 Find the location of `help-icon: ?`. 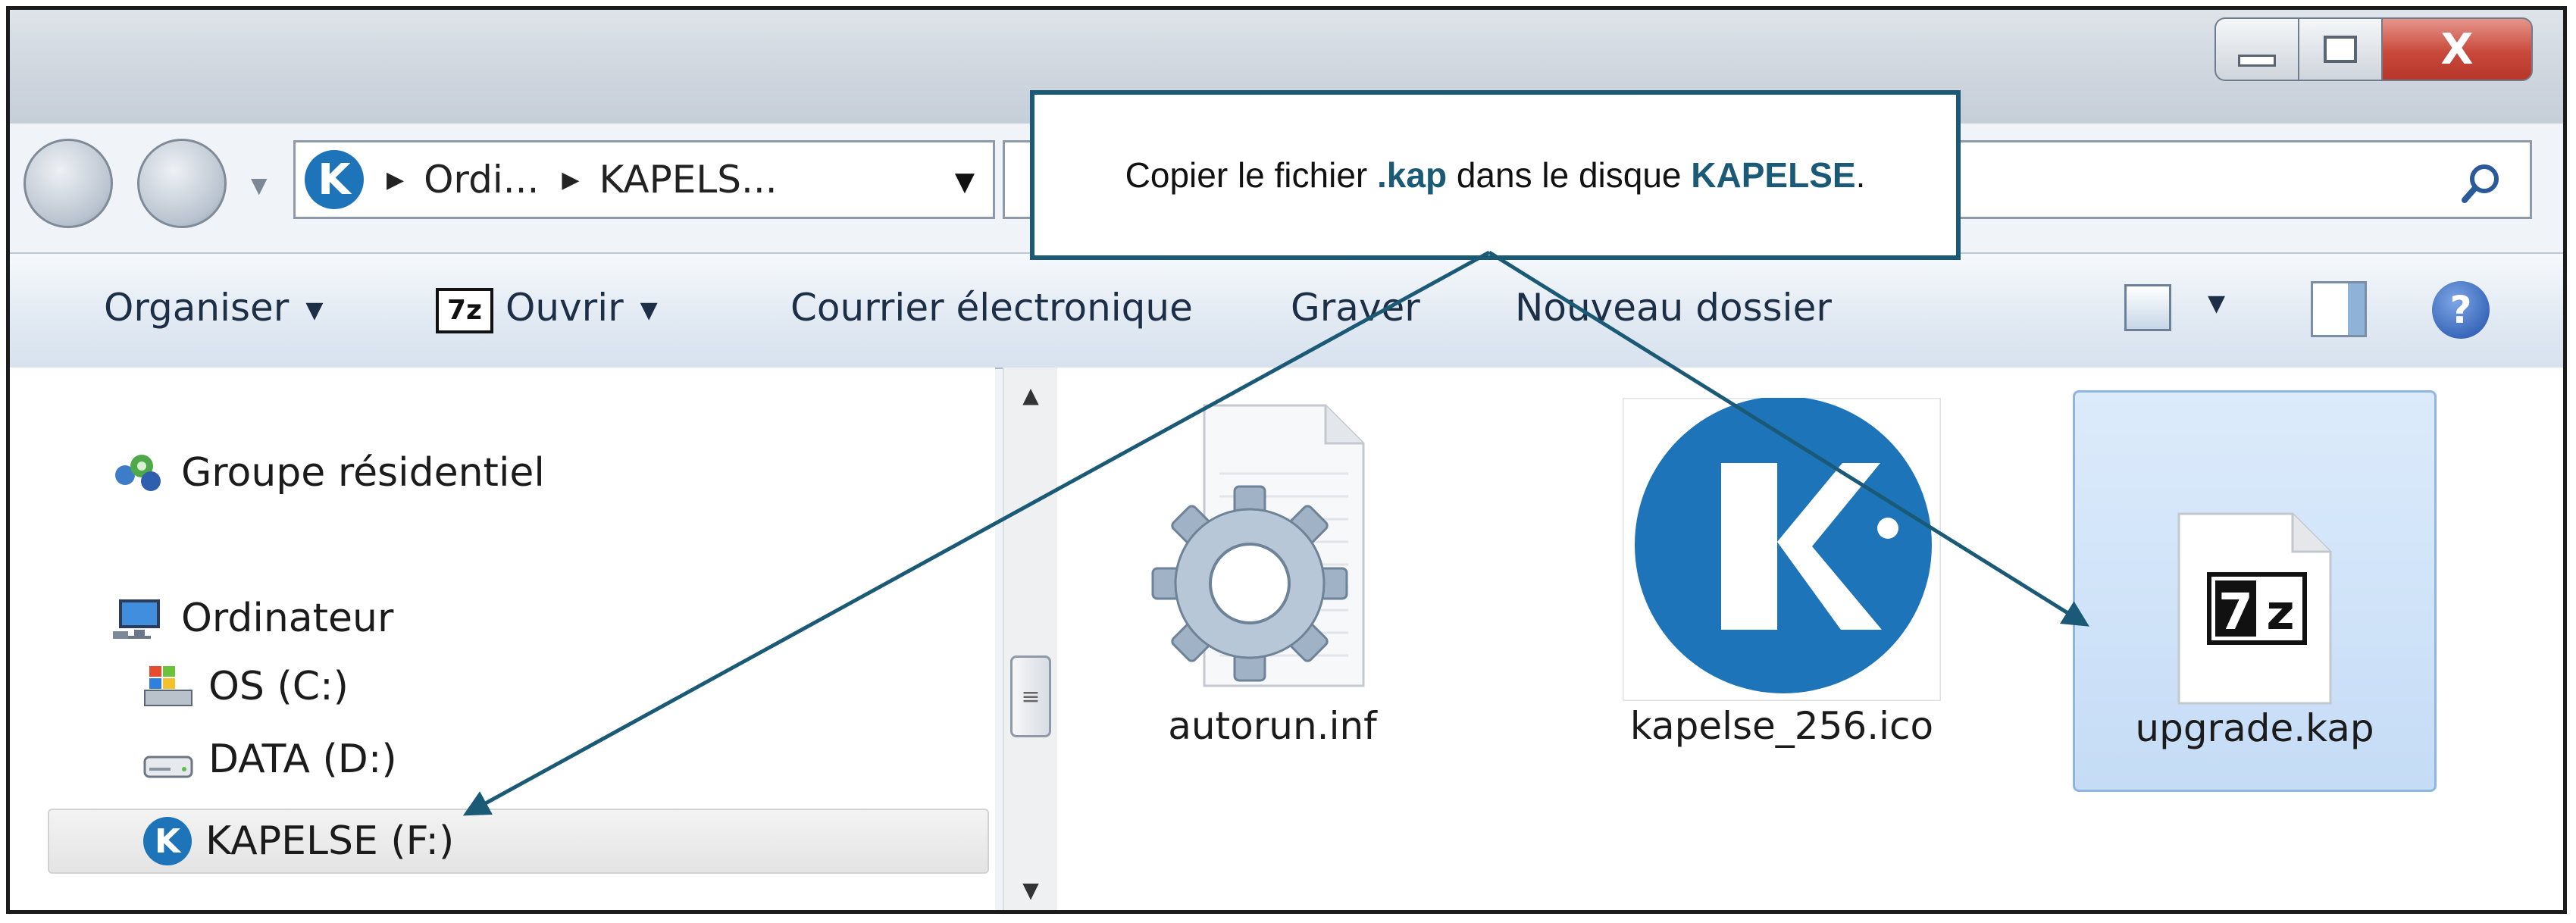

help-icon: ? is located at coordinates (2461, 310).